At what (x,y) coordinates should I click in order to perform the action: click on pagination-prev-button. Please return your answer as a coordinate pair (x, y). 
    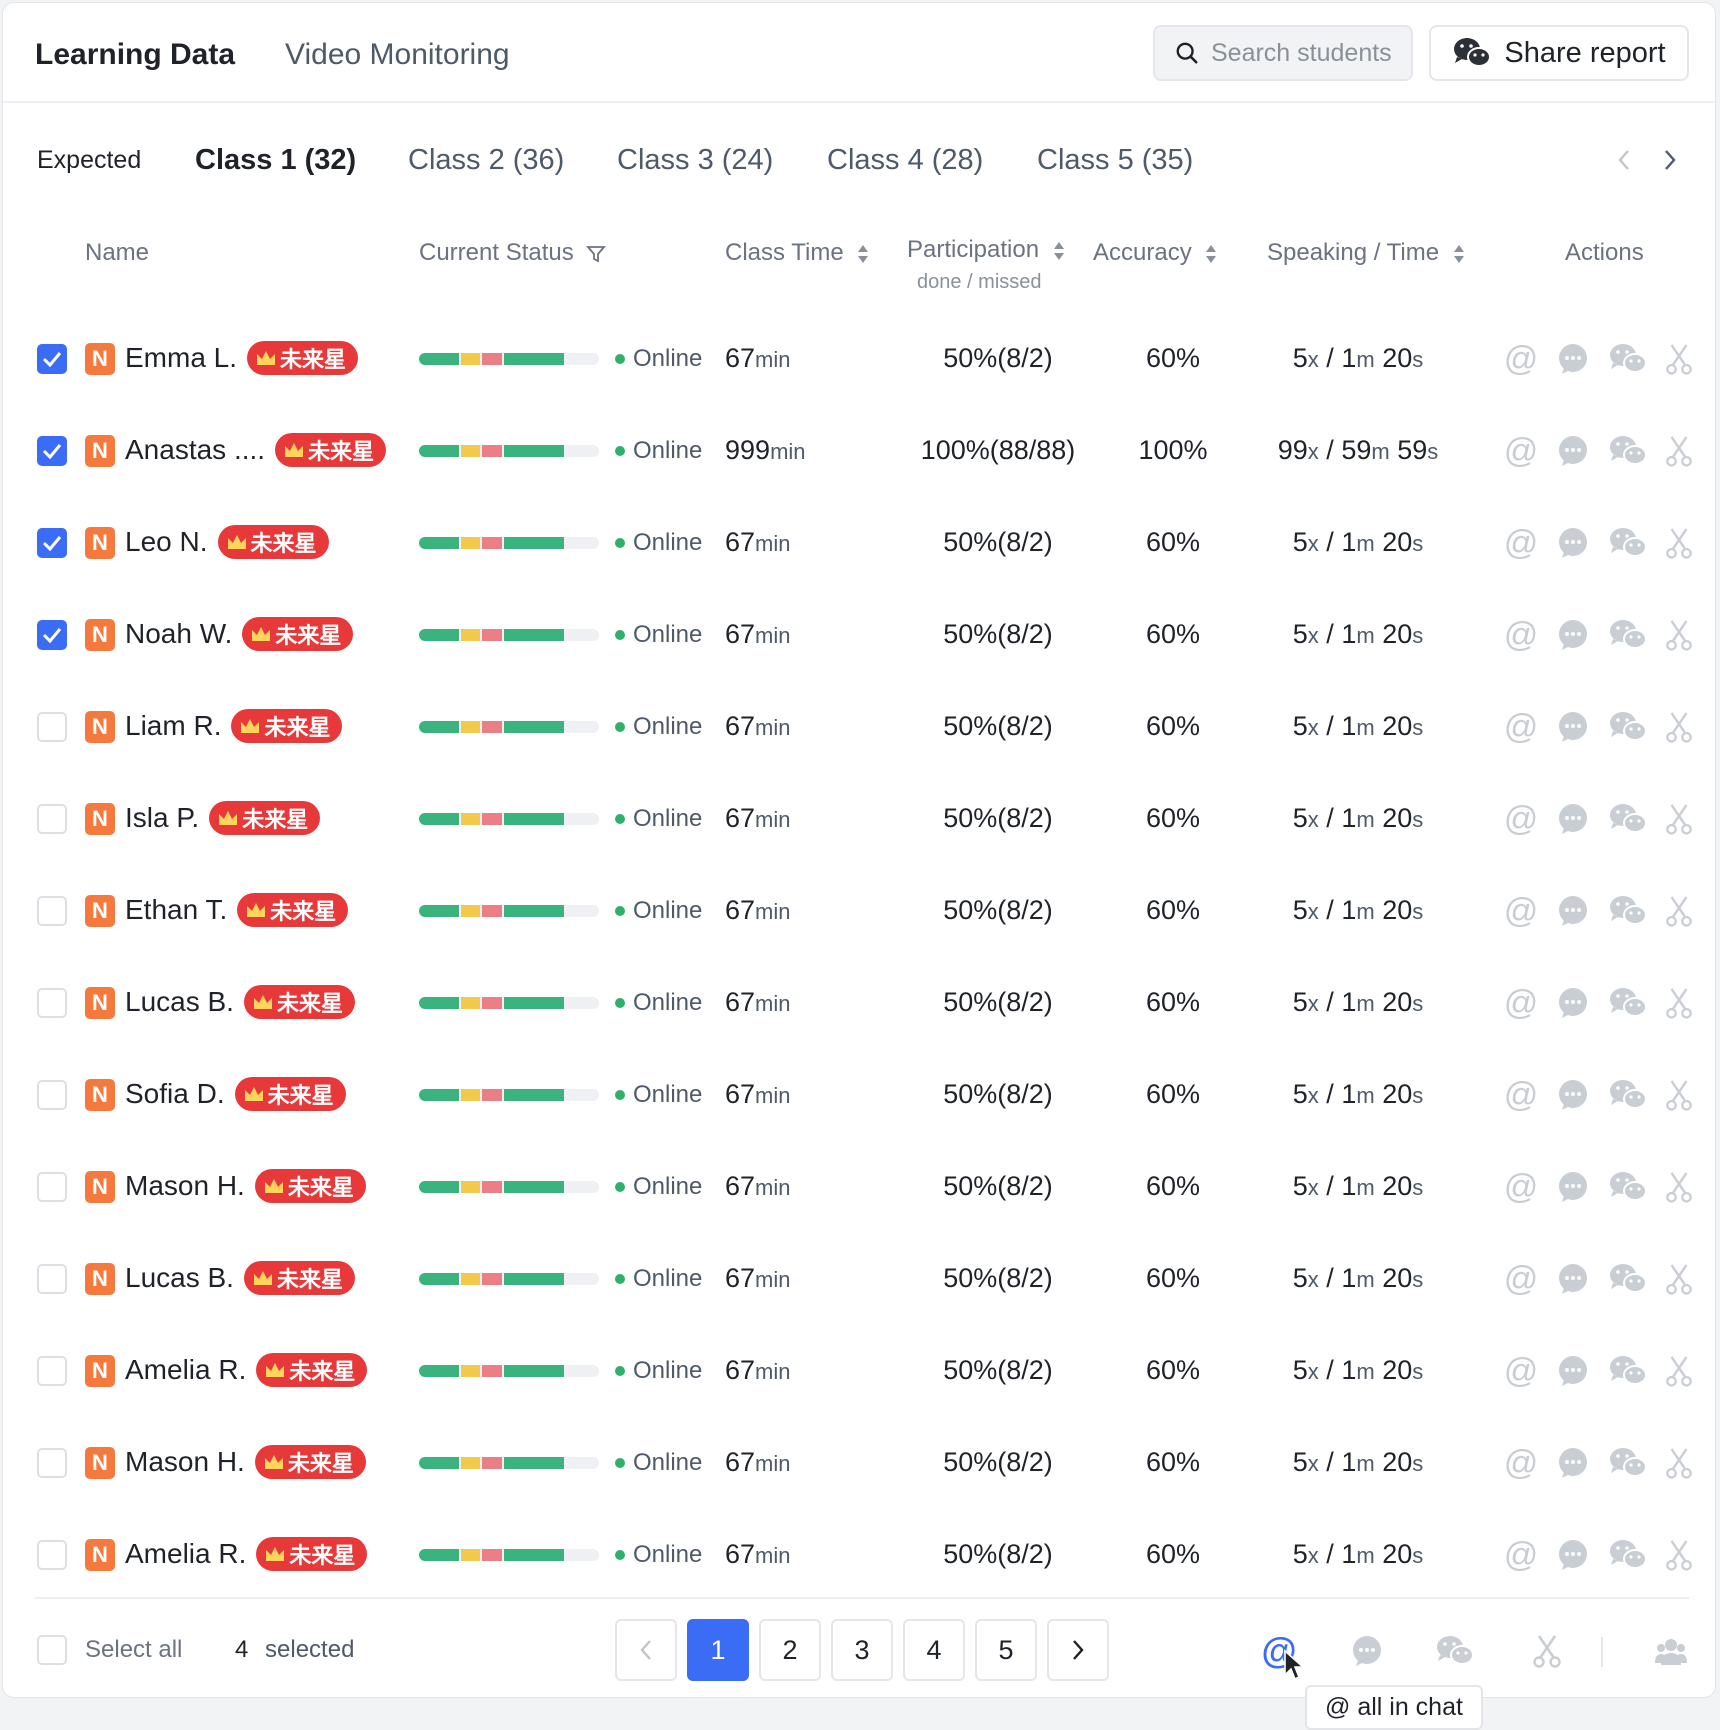
    Looking at the image, I should click on (646, 1650).